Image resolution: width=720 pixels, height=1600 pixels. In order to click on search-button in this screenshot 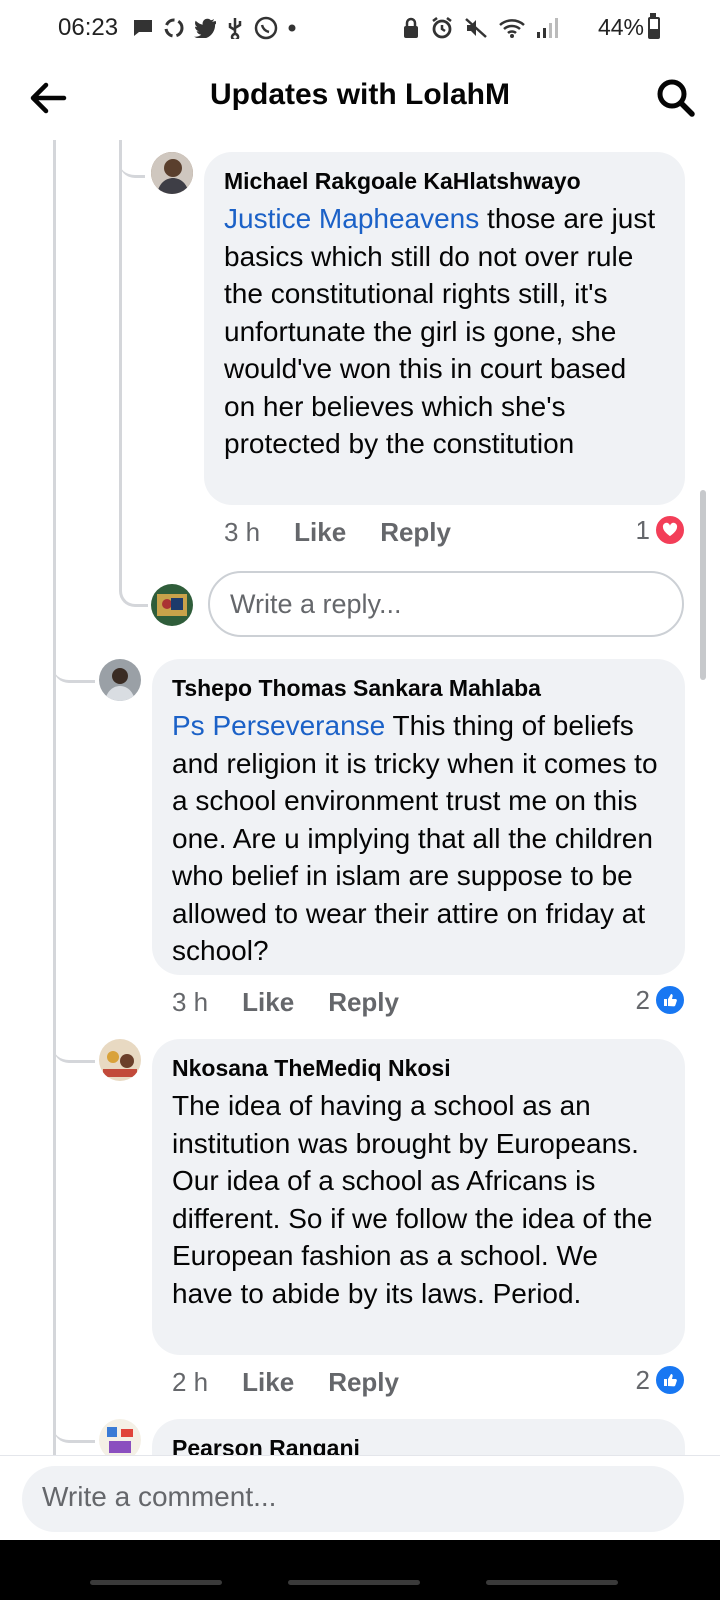, I will do `click(676, 98)`.